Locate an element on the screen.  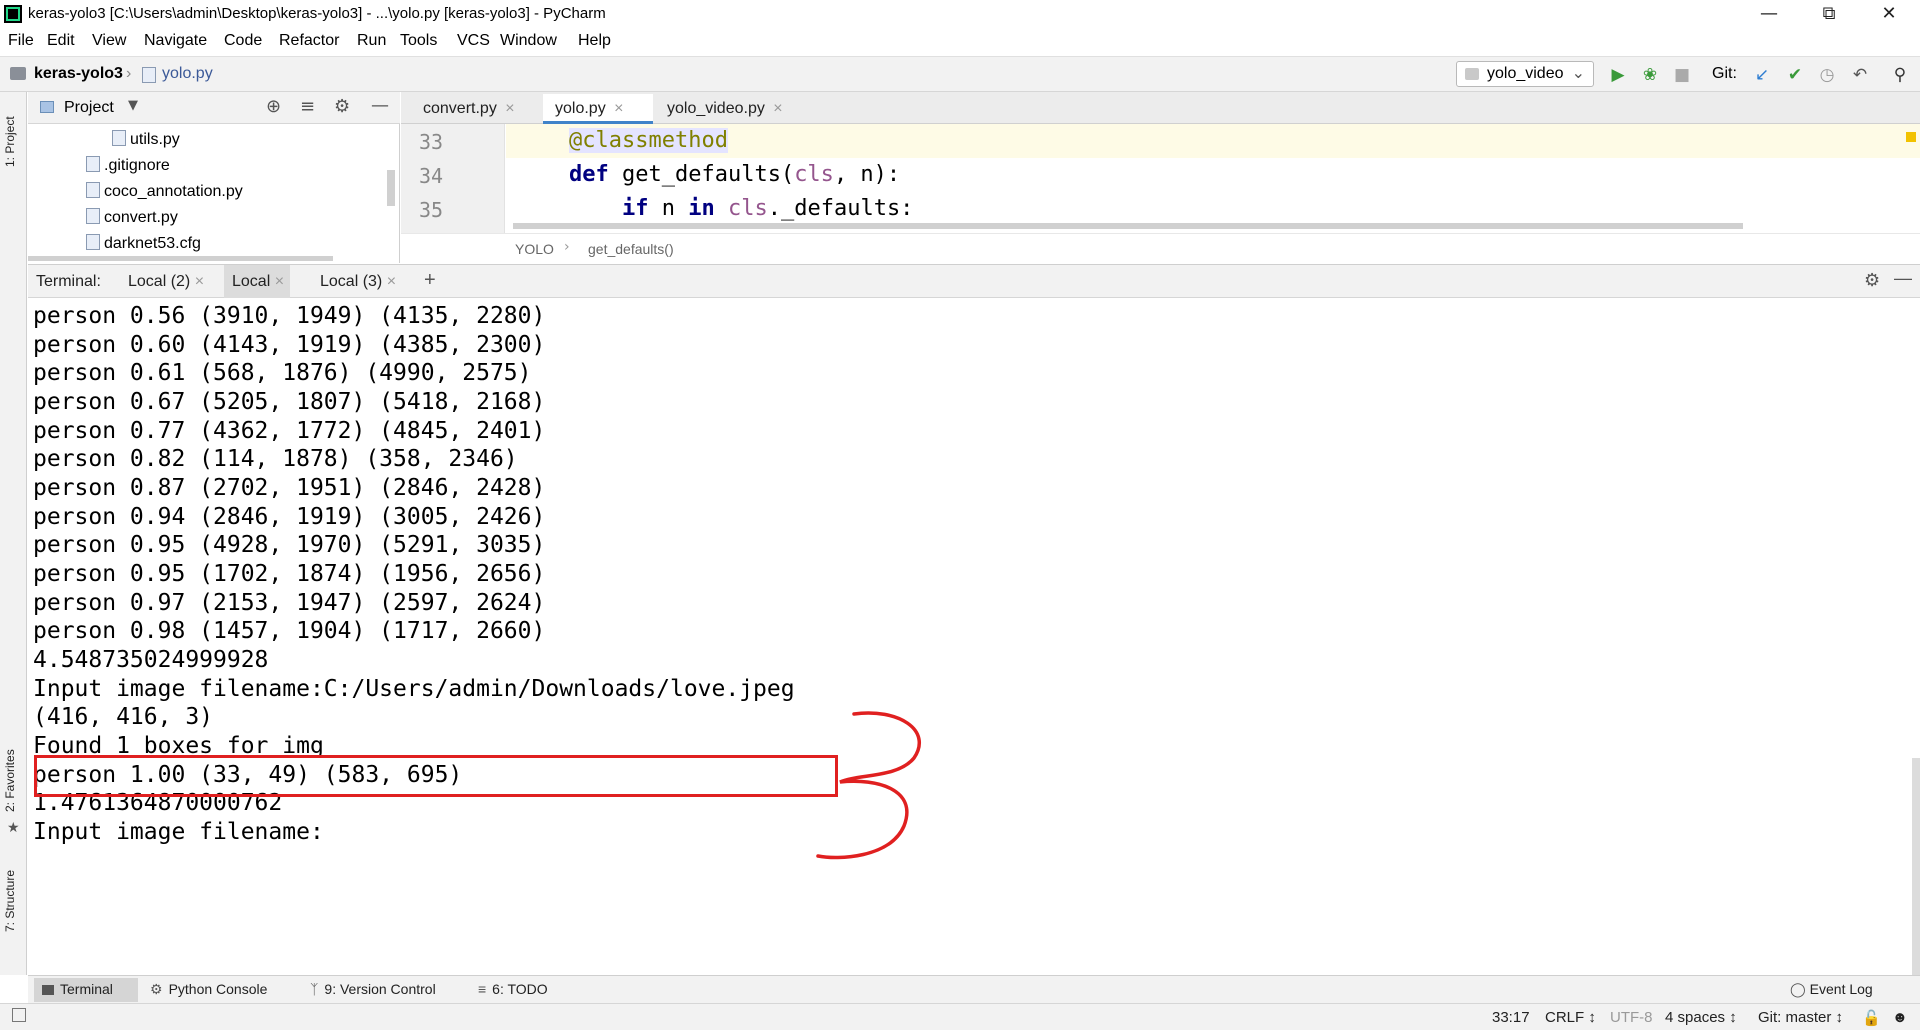
search-icon: ⚲ is located at coordinates (1900, 75).